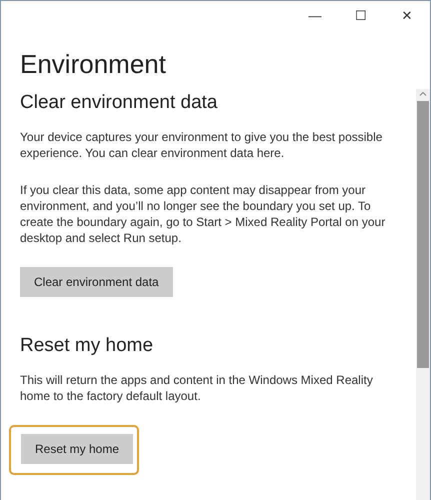 The height and width of the screenshot is (500, 431). Describe the element at coordinates (87, 346) in the screenshot. I see `section-heading: Reset my home` at that location.